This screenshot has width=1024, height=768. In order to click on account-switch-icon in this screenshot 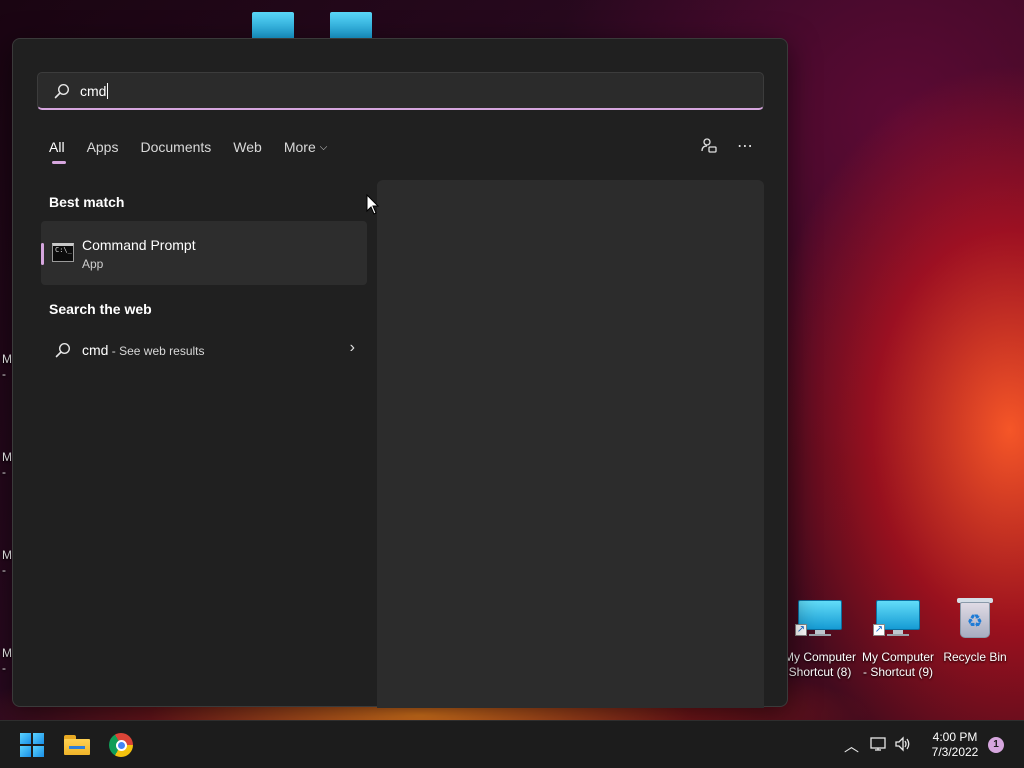, I will do `click(709, 145)`.